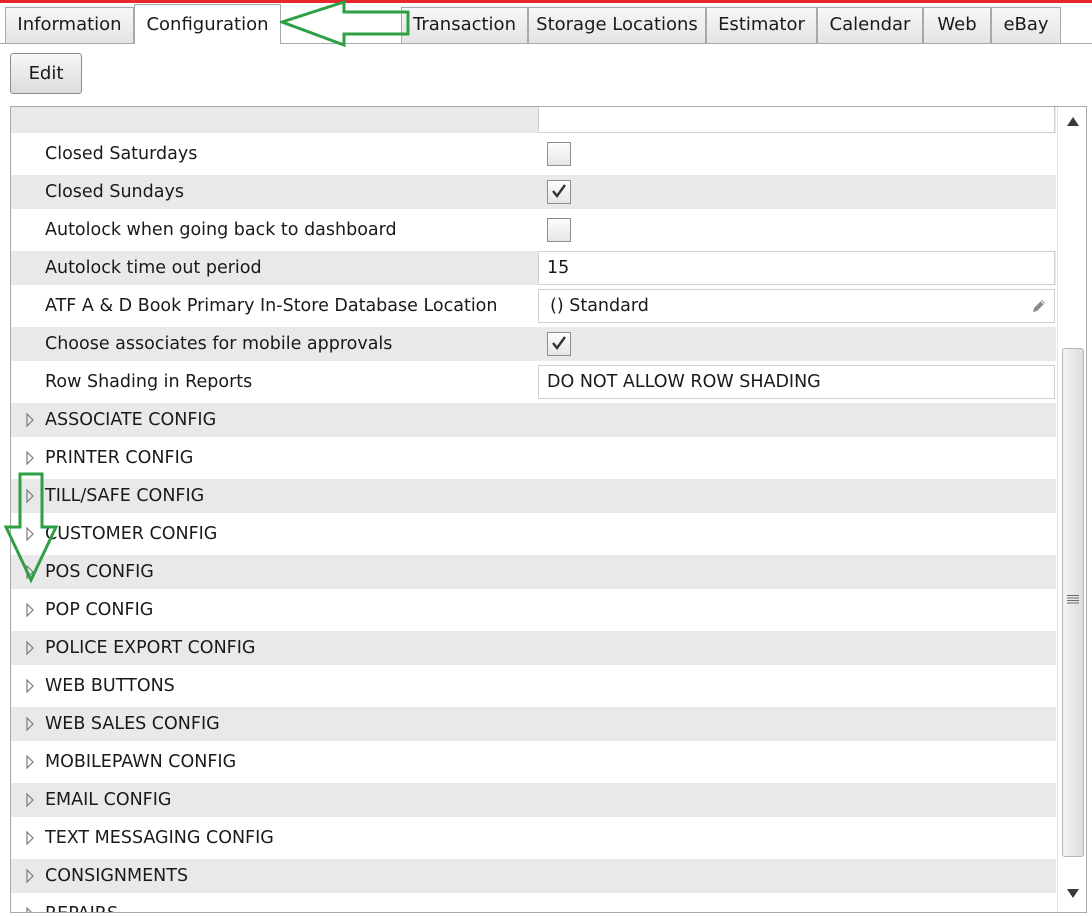 The width and height of the screenshot is (1092, 916). Describe the element at coordinates (141, 762) in the screenshot. I see `section-label: MOBILEPAWN CONFIG` at that location.